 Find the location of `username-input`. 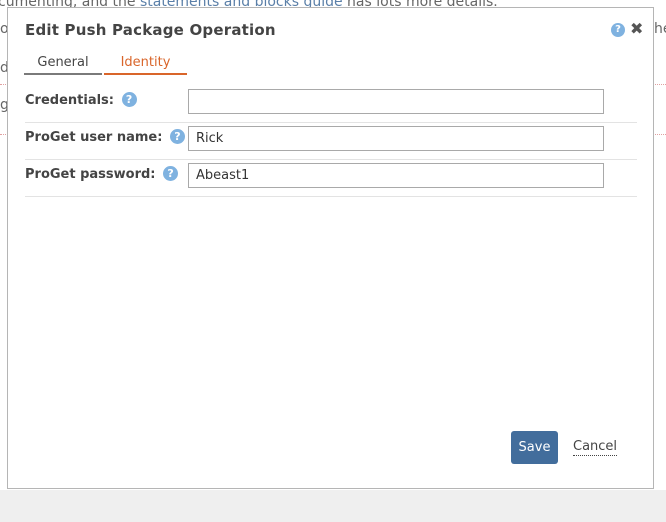

username-input is located at coordinates (396, 138).